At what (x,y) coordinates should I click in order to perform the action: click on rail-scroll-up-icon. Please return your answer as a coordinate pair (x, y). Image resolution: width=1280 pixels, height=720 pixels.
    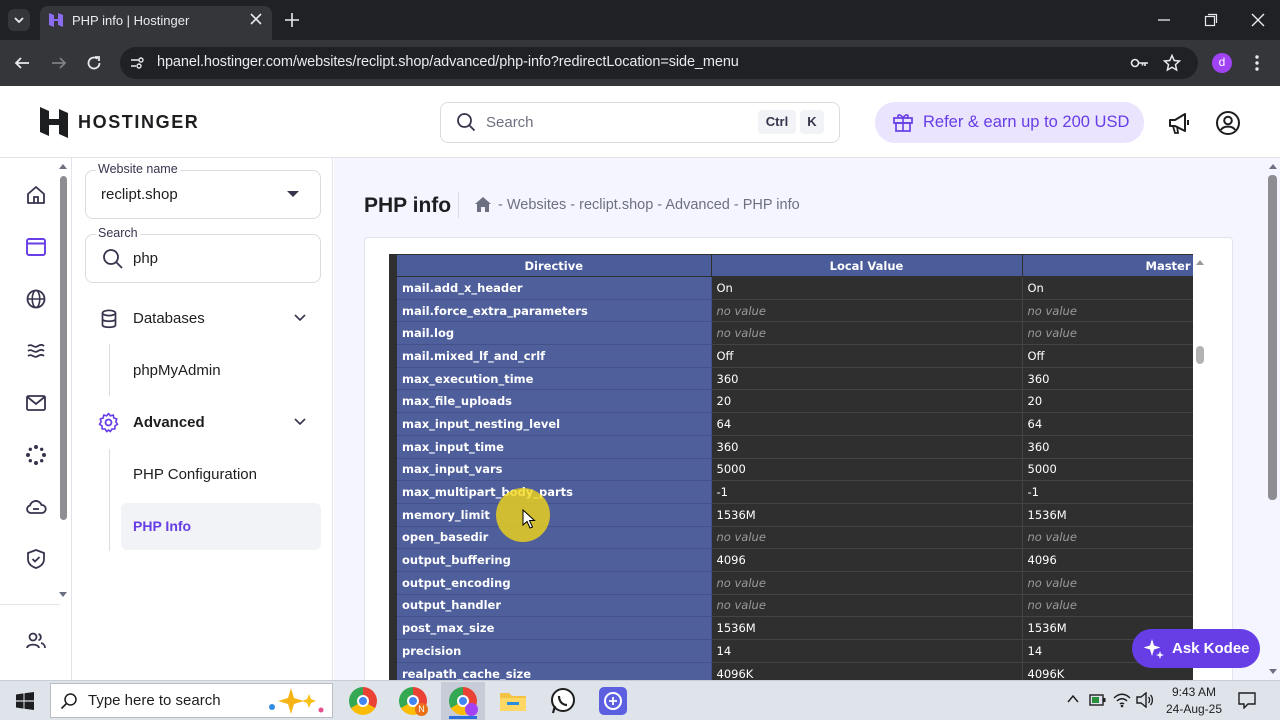
    Looking at the image, I should click on (63, 166).